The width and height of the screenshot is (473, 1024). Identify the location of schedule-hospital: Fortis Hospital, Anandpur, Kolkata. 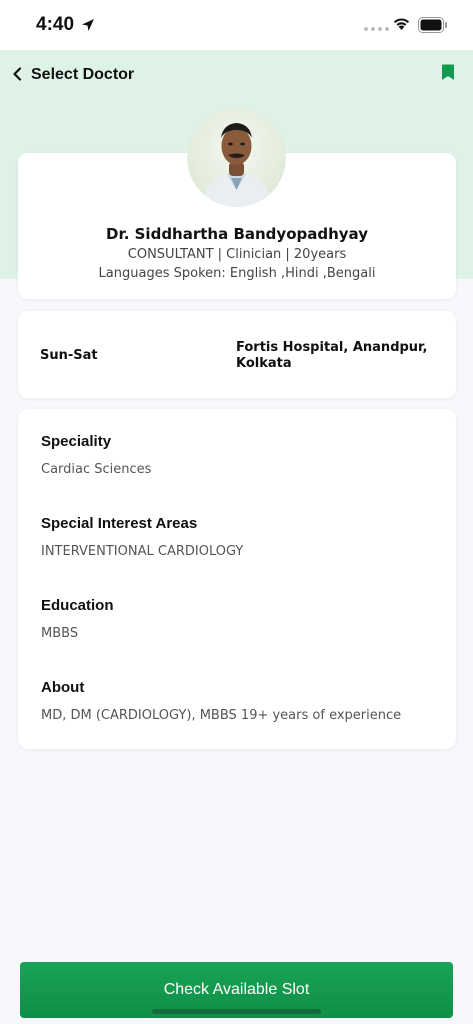
(332, 355).